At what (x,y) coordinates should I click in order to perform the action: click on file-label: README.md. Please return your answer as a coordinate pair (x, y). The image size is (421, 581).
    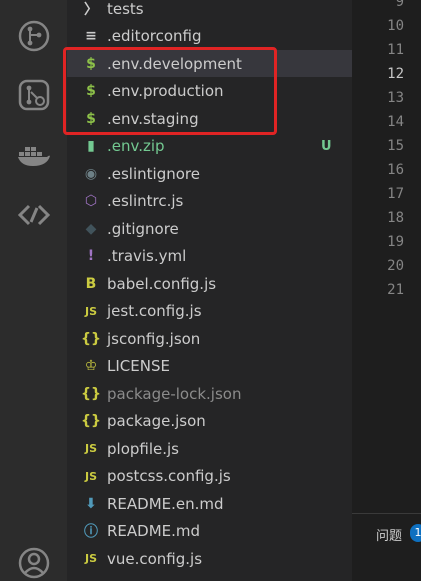
    Looking at the image, I should click on (154, 531).